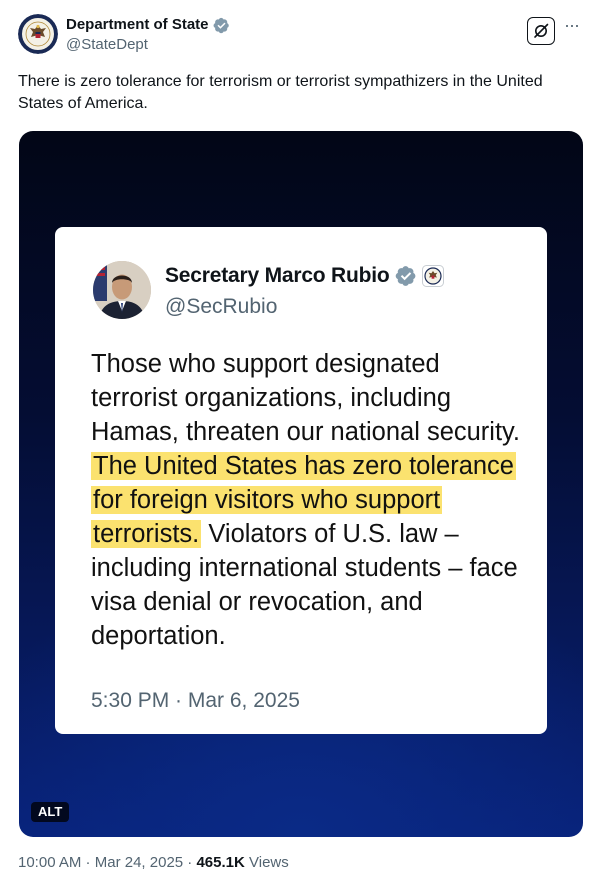 This screenshot has width=600, height=888. What do you see at coordinates (220, 862) in the screenshot?
I see `views-count: 465.1K` at bounding box center [220, 862].